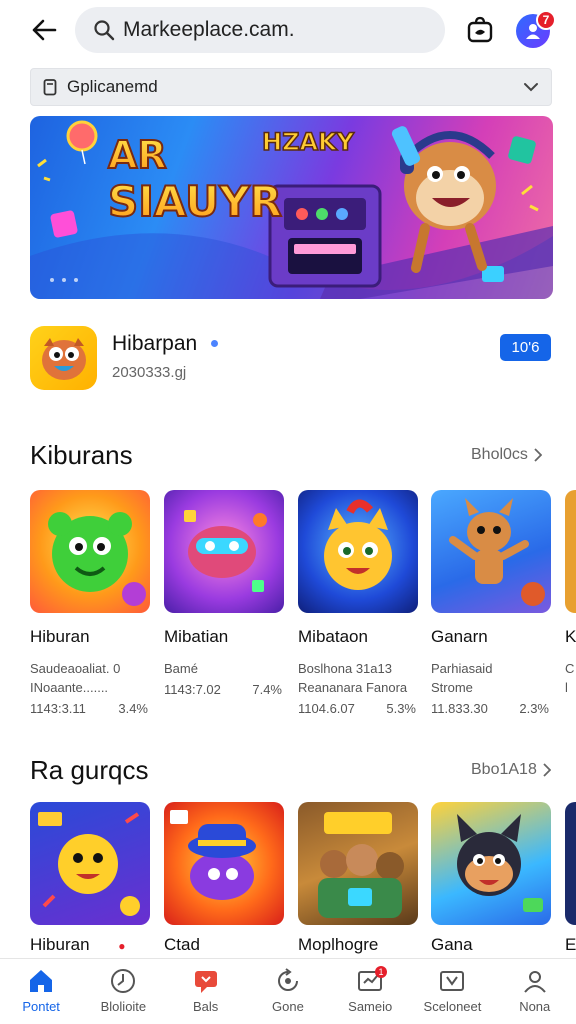 The width and height of the screenshot is (576, 1024). What do you see at coordinates (78, 944) in the screenshot?
I see `app-card-name: Hiburan ●` at bounding box center [78, 944].